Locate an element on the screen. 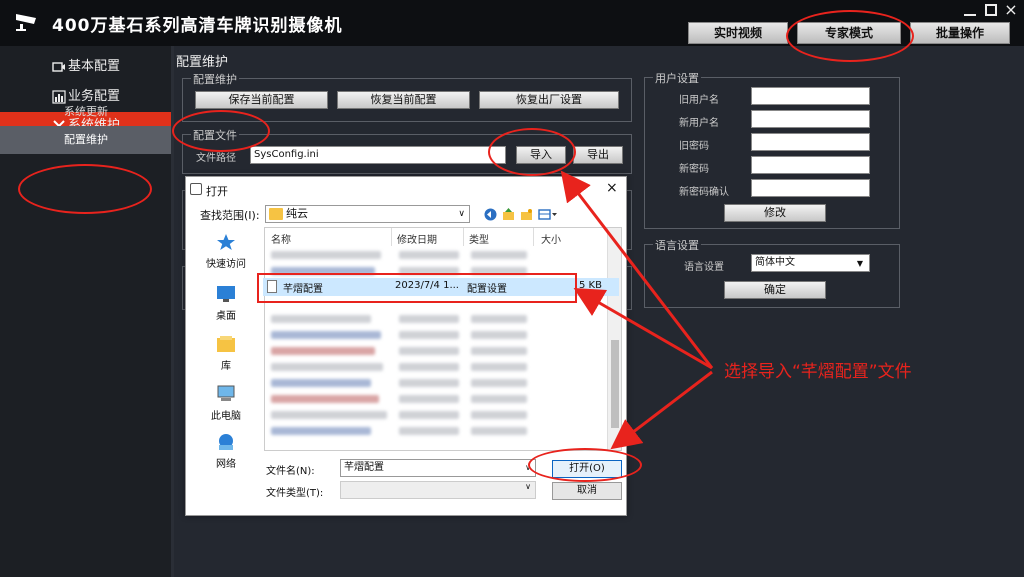 This screenshot has height=577, width=1024. annotation-arrow-import is located at coordinates (637, 269).